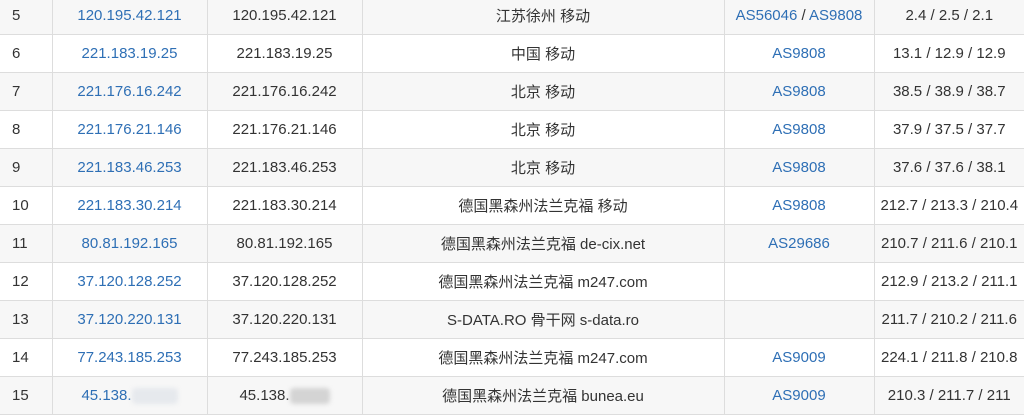 This screenshot has height=416, width=1024. Describe the element at coordinates (948, 53) in the screenshot. I see `latency-cell: 13.1 / 12.9 / 12.9` at that location.